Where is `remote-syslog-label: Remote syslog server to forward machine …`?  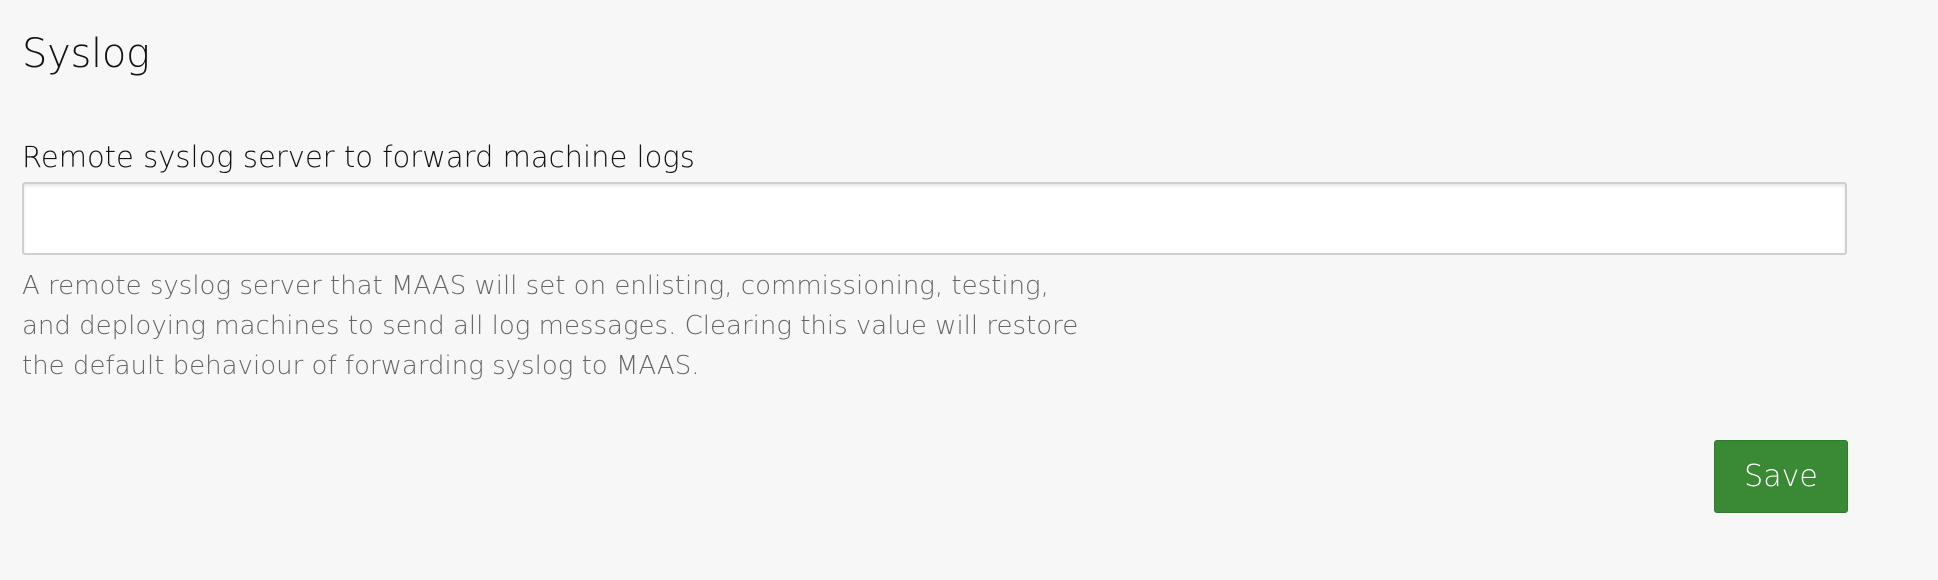 remote-syslog-label: Remote syslog server to forward machine … is located at coordinates (358, 157).